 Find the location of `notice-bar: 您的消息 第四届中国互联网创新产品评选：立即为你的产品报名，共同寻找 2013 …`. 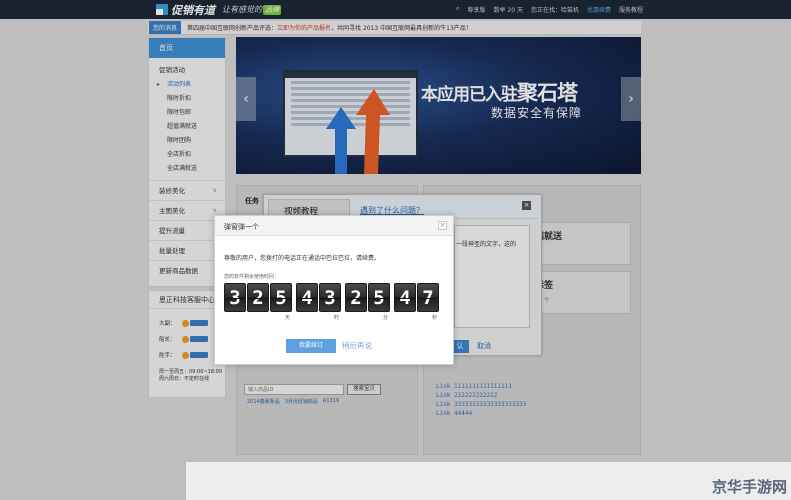

notice-bar: 您的消息 第四届中国互联网创新产品评选：立即为你的产品报名，共同寻找 2013 … is located at coordinates (394, 28).